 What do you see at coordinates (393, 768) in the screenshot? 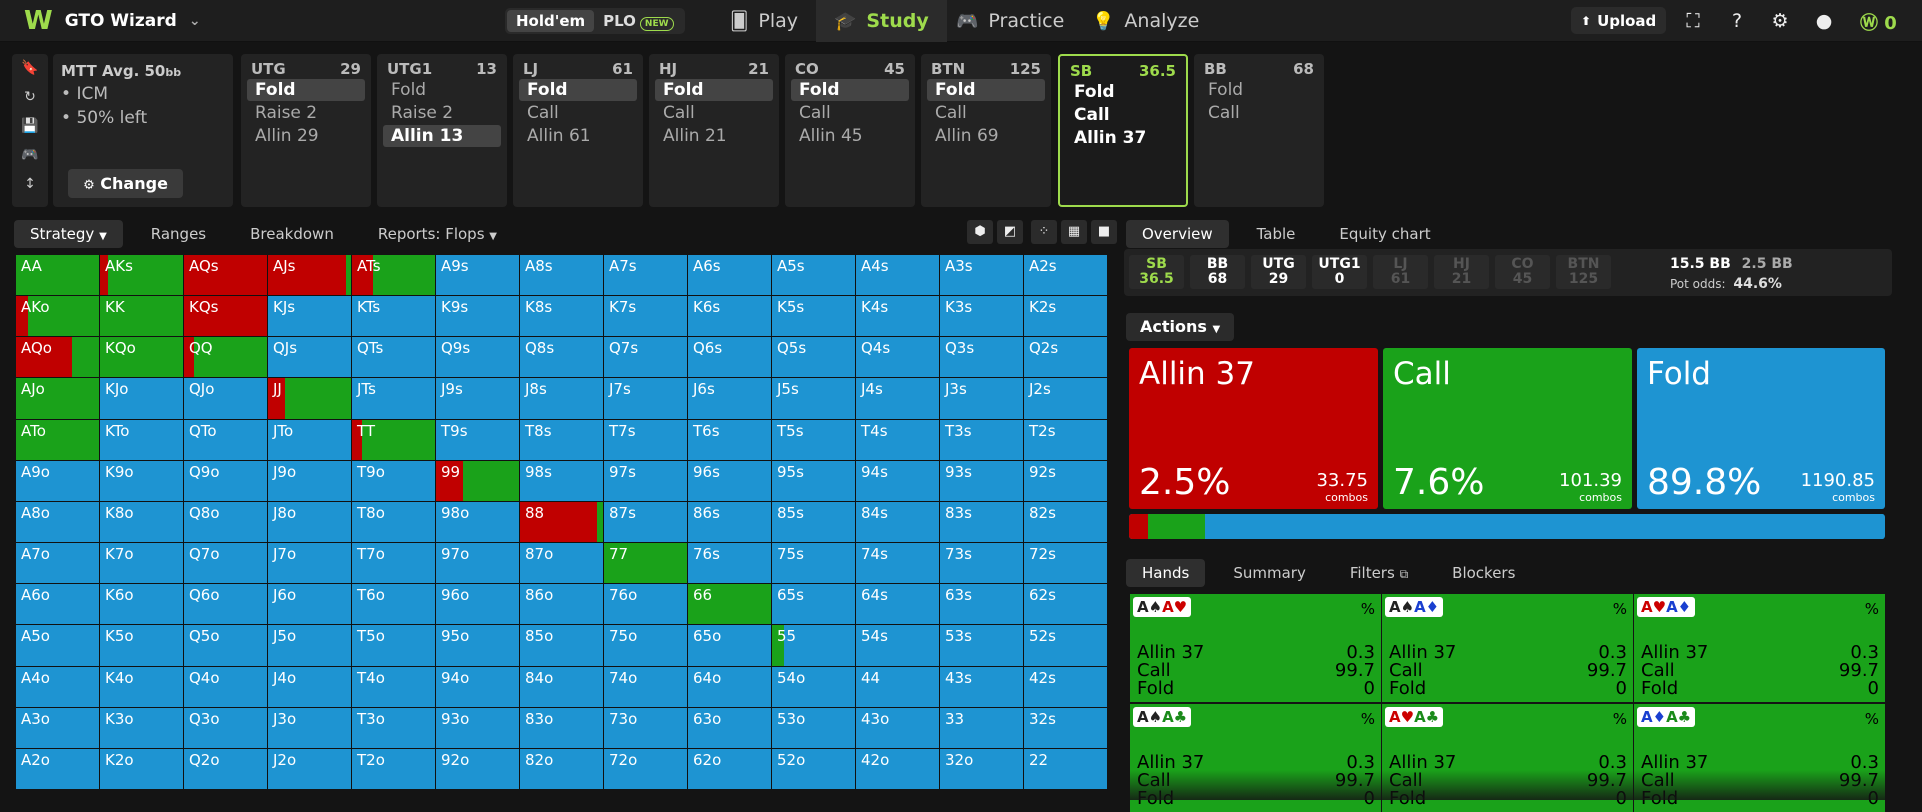
I see `hand-cell-t2o: T2o` at bounding box center [393, 768].